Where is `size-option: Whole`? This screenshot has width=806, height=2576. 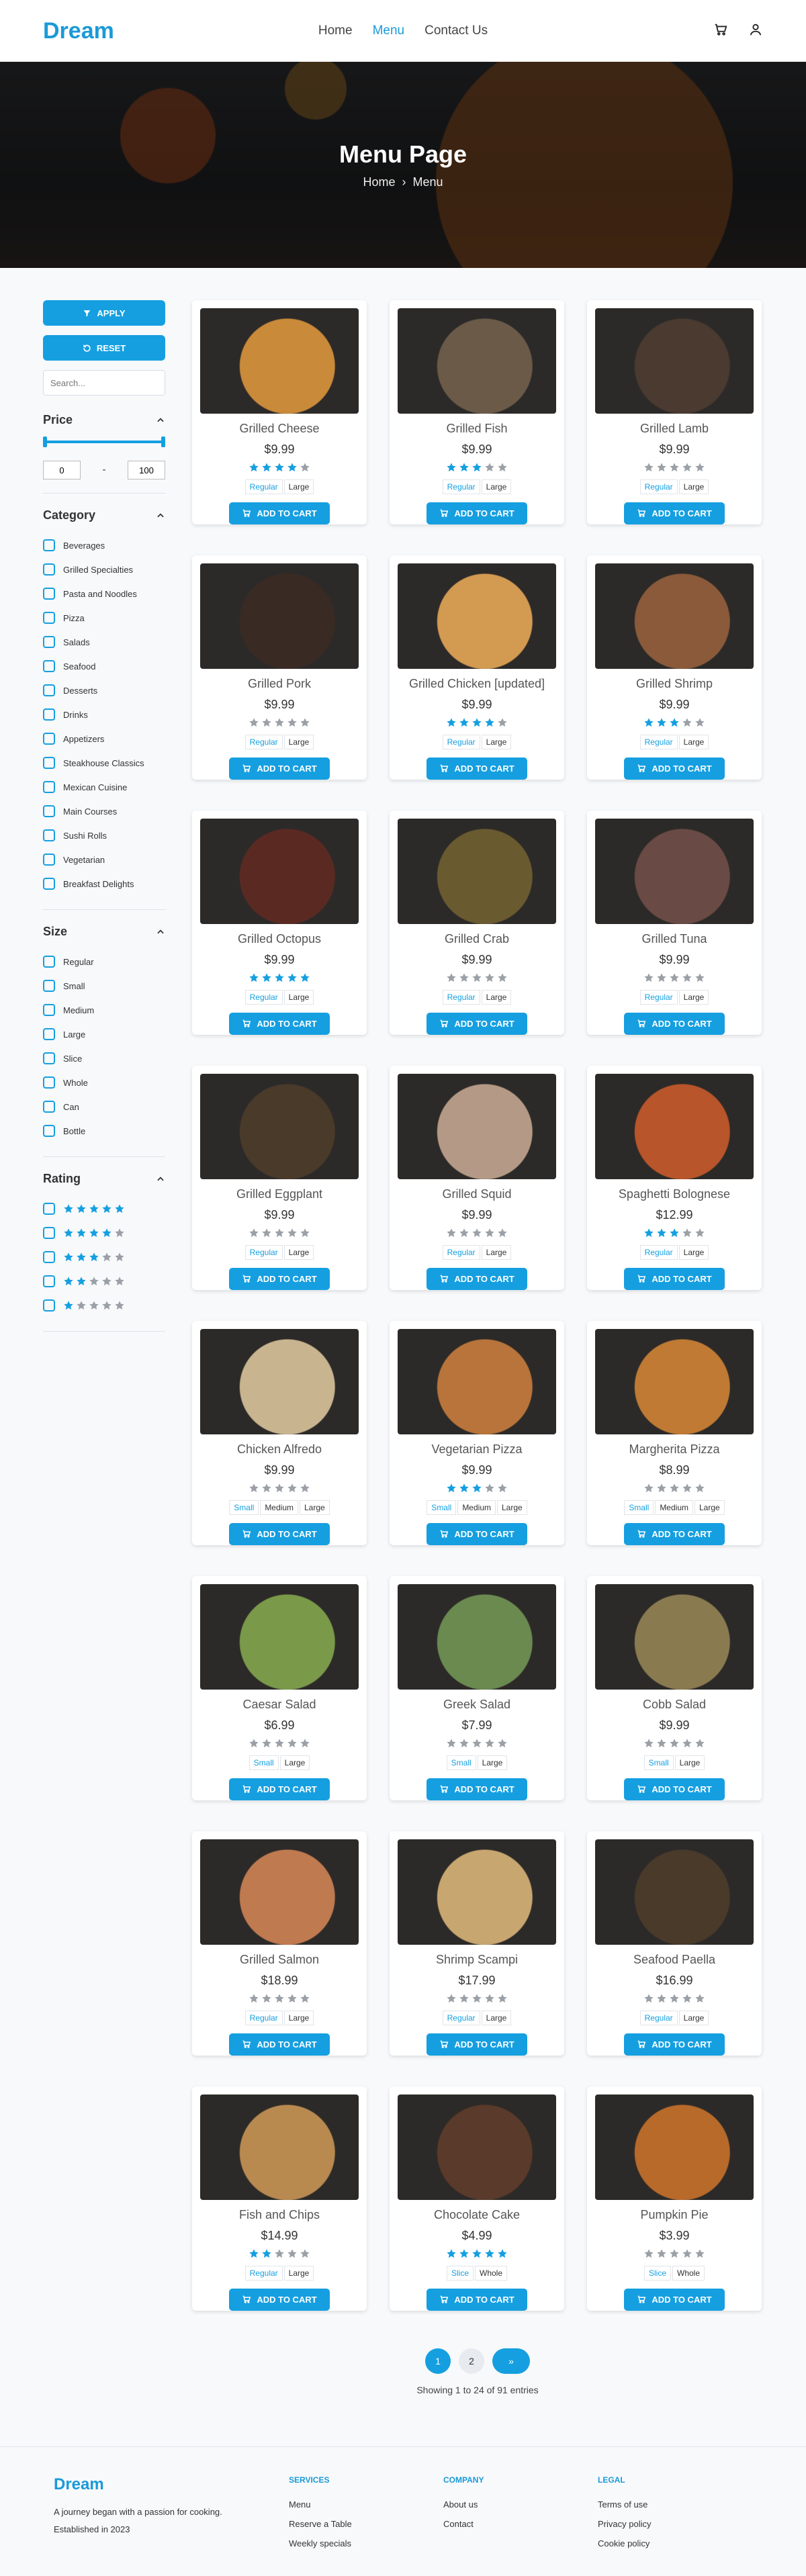
size-option: Whole is located at coordinates (104, 1082).